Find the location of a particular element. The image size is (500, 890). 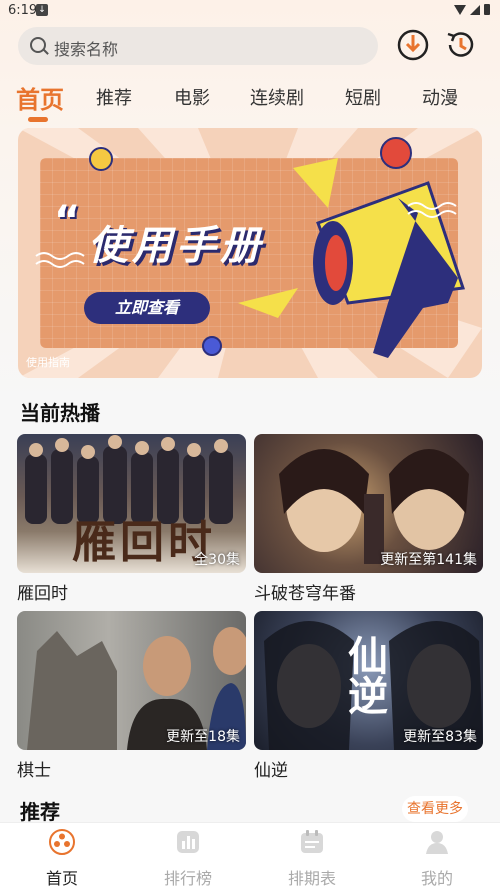

poster-title-art: 仙逆 is located at coordinates (364, 675).